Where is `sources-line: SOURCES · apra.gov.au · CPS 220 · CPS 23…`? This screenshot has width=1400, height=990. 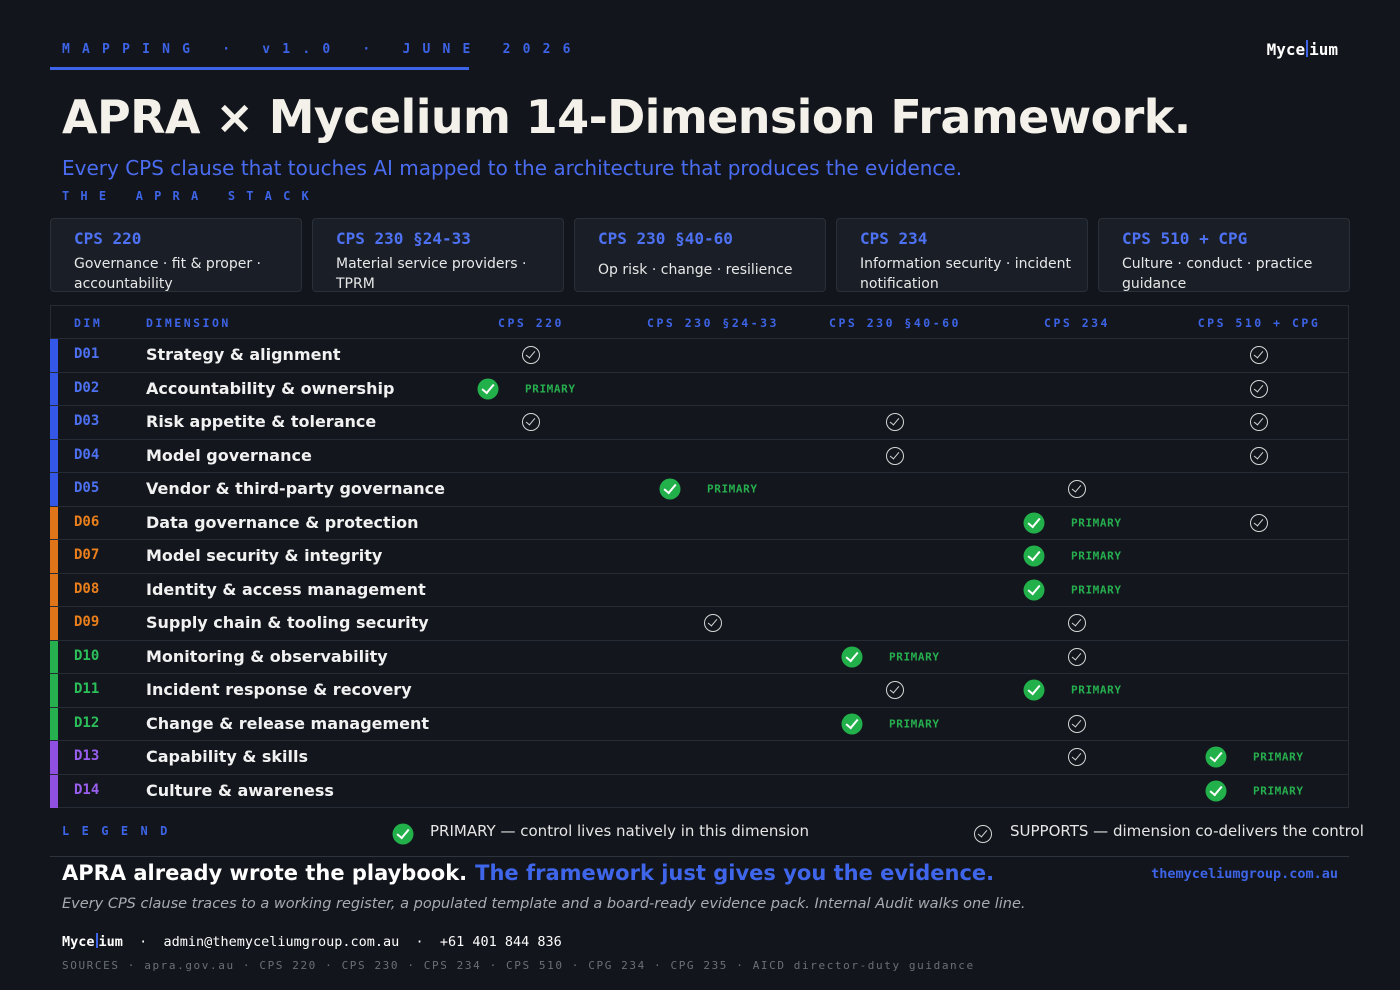 sources-line: SOURCES · apra.gov.au · CPS 220 · CPS 23… is located at coordinates (518, 965).